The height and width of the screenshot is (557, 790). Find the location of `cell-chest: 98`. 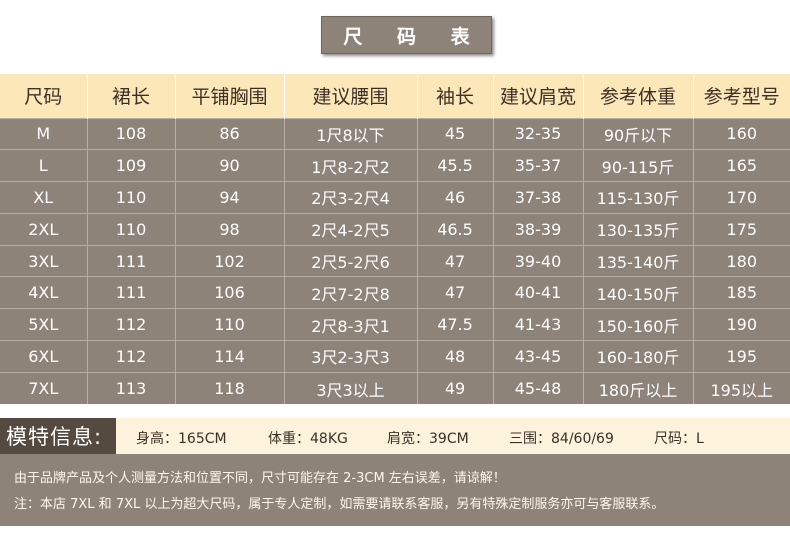

cell-chest: 98 is located at coordinates (230, 229).